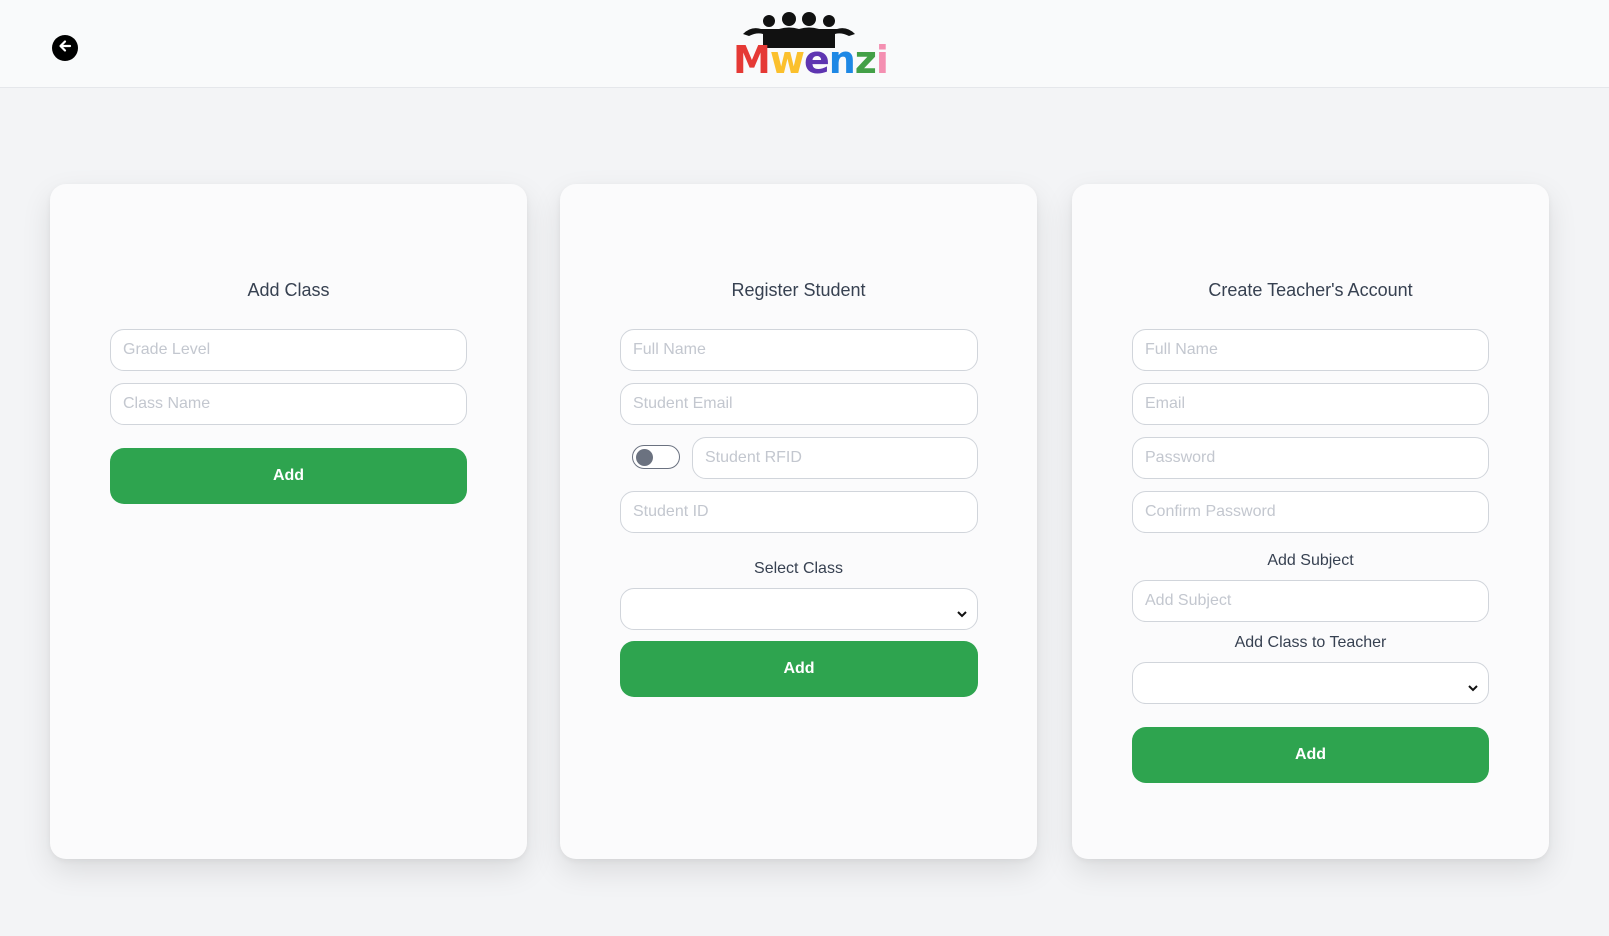  I want to click on create-teacher-title: Create Teacher's Account, so click(1310, 290).